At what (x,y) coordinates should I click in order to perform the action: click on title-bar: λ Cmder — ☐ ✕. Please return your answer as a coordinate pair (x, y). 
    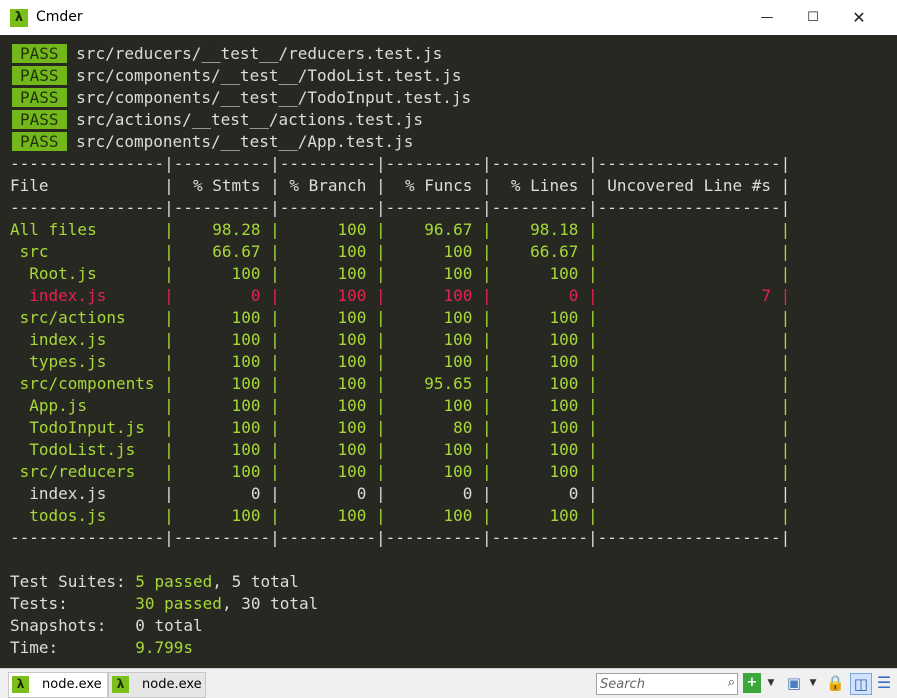
    Looking at the image, I should click on (448, 17).